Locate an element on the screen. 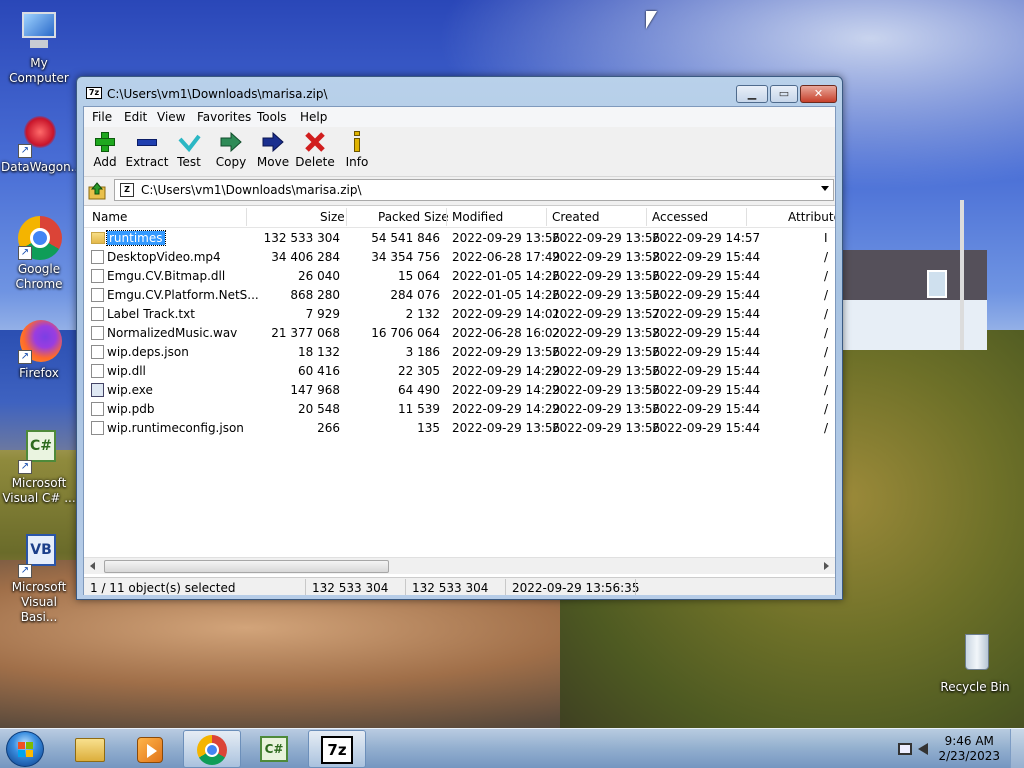 Image resolution: width=1024 pixels, height=768 pixels. minimize-button: ▁ is located at coordinates (752, 94).